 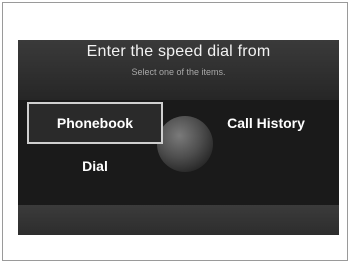 I want to click on screen-title: Enter the speed dial from, so click(x=178, y=51).